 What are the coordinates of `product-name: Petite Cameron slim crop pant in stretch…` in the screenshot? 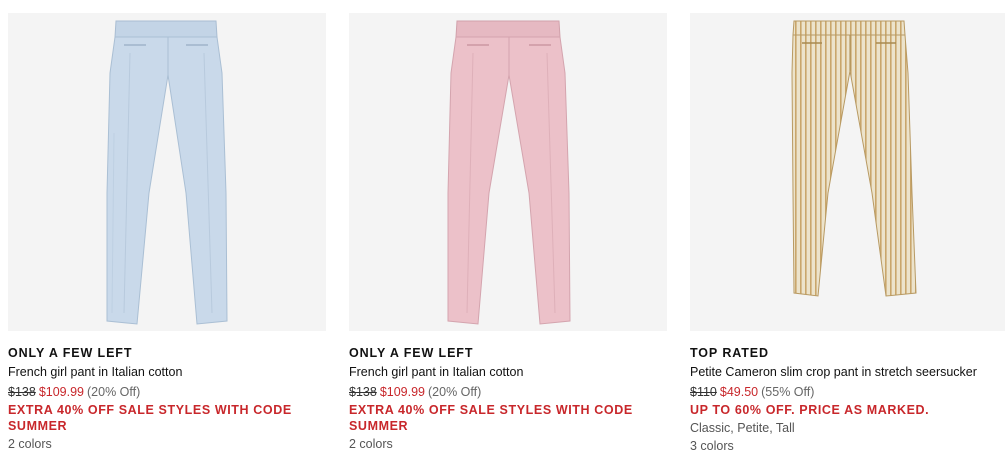 It's located at (847, 372).